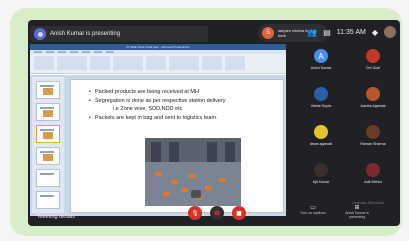 The height and width of the screenshot is (241, 409). Describe the element at coordinates (327, 32) in the screenshot. I see `chat-icon: ▤` at that location.